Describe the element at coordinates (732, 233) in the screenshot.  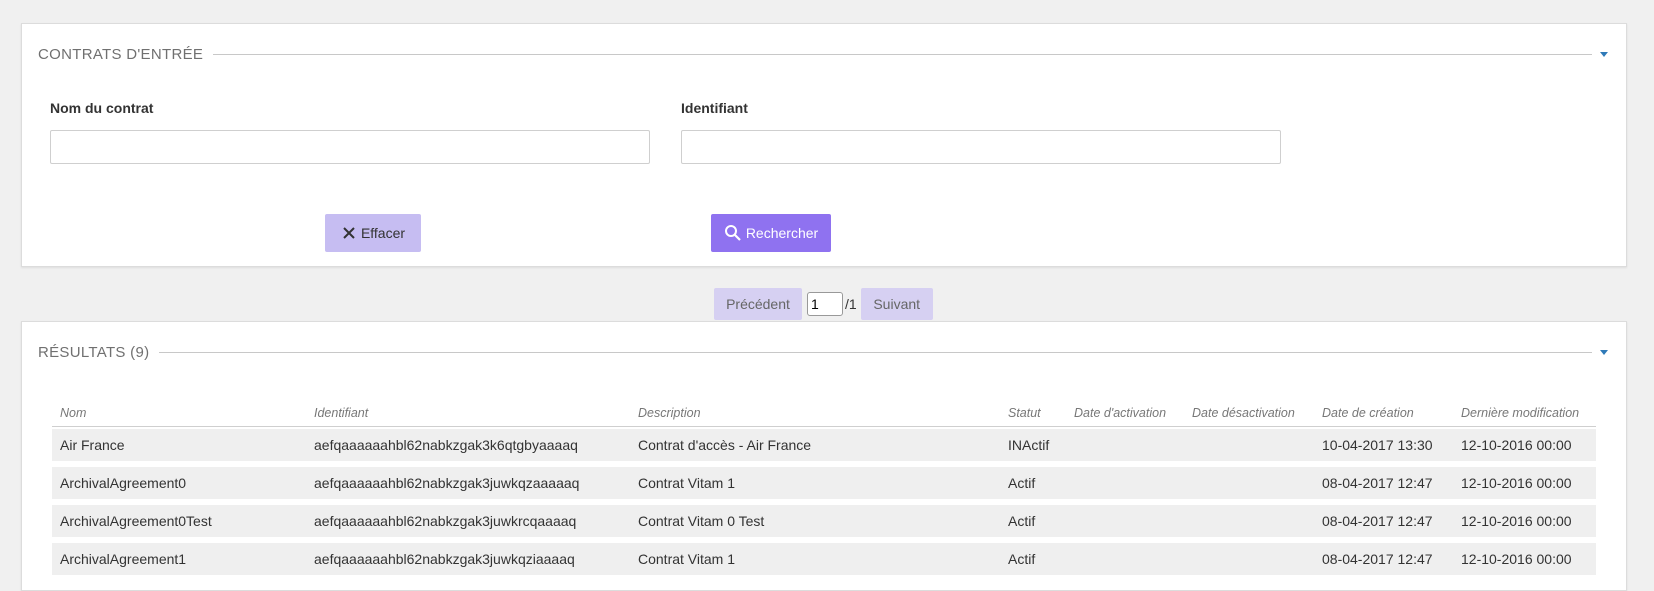
I see `search-icon` at that location.